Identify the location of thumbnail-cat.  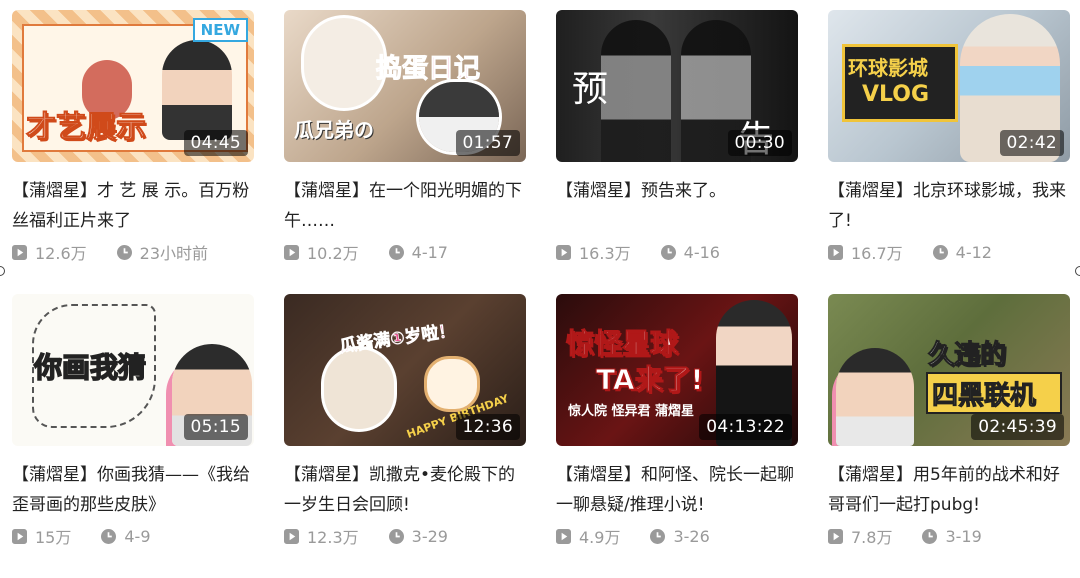
(359, 389).